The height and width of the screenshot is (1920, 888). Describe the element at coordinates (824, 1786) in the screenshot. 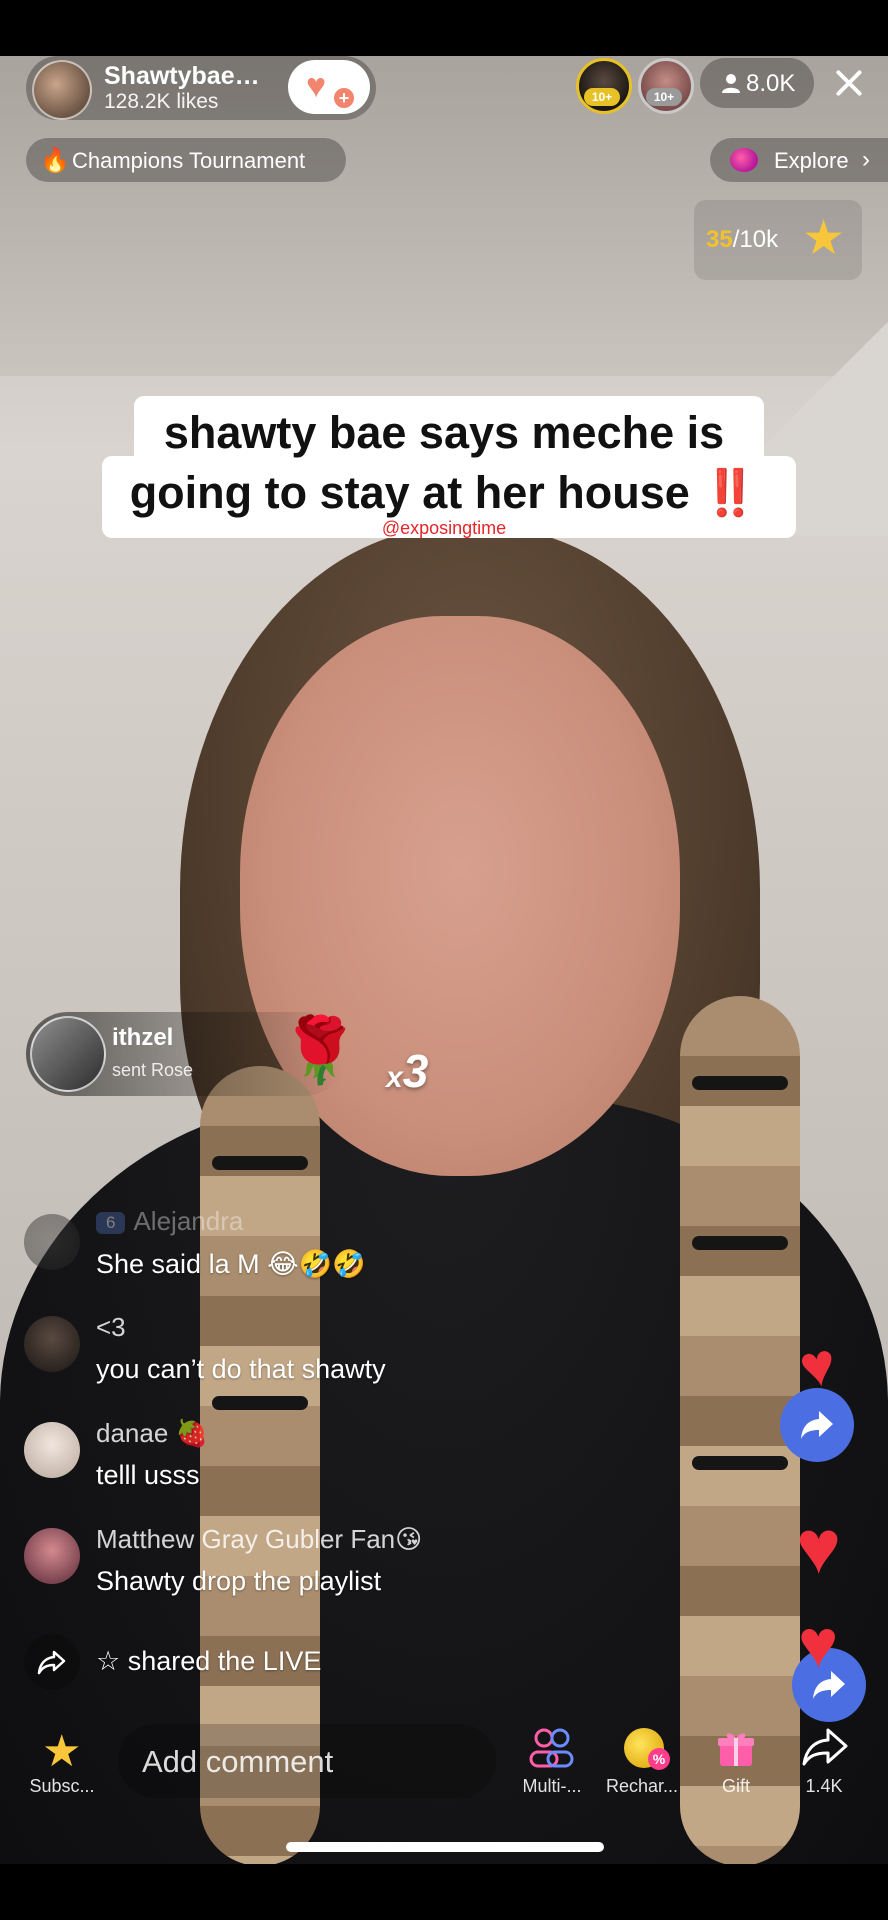

I see `share-count: 1.4K` at that location.